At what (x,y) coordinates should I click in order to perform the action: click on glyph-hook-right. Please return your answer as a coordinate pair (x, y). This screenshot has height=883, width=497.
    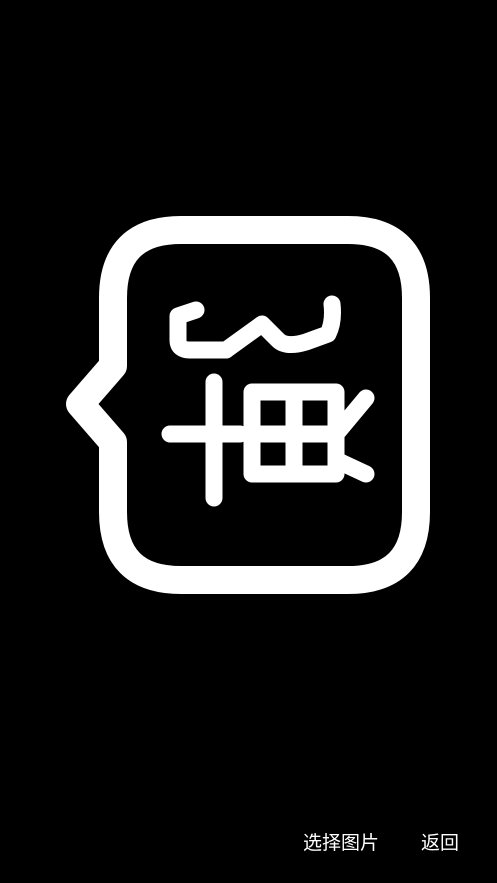
    Looking at the image, I should click on (279, 327).